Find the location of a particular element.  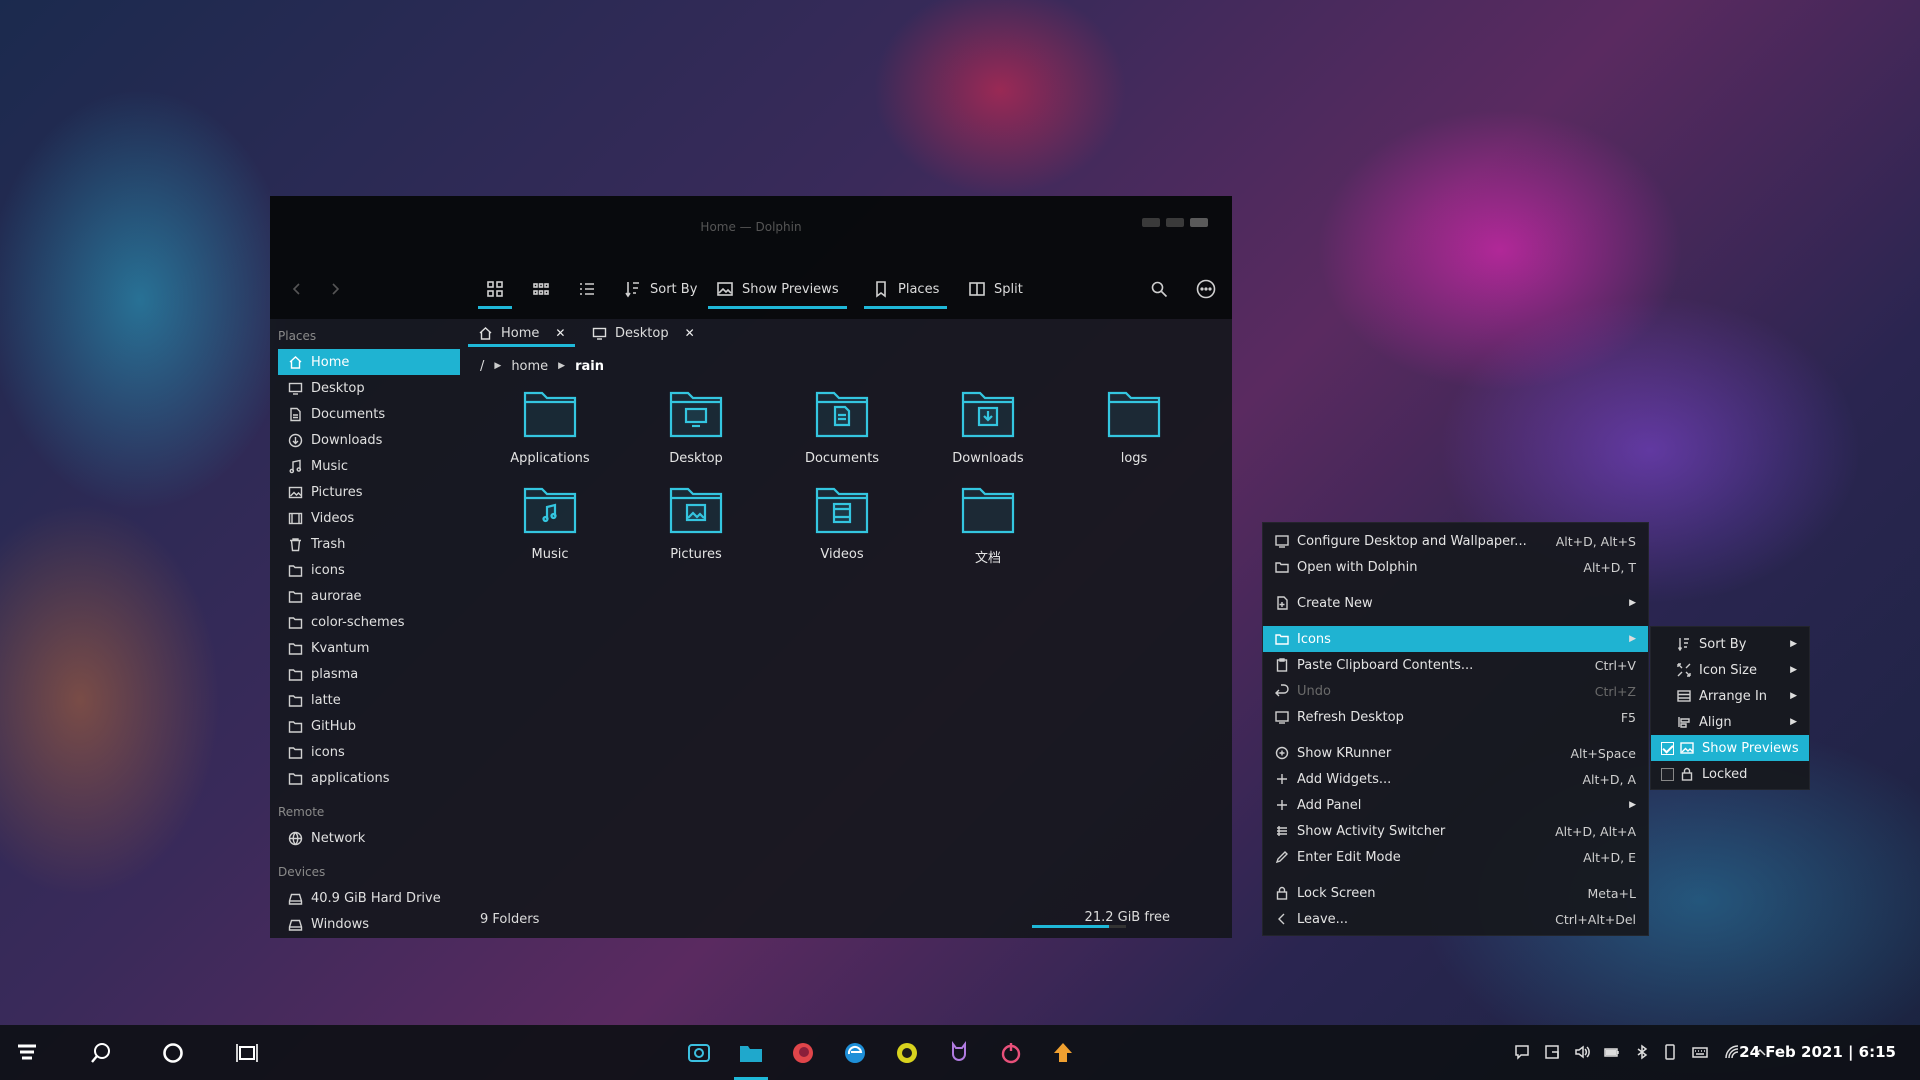

screenshot-app is located at coordinates (699, 1053).